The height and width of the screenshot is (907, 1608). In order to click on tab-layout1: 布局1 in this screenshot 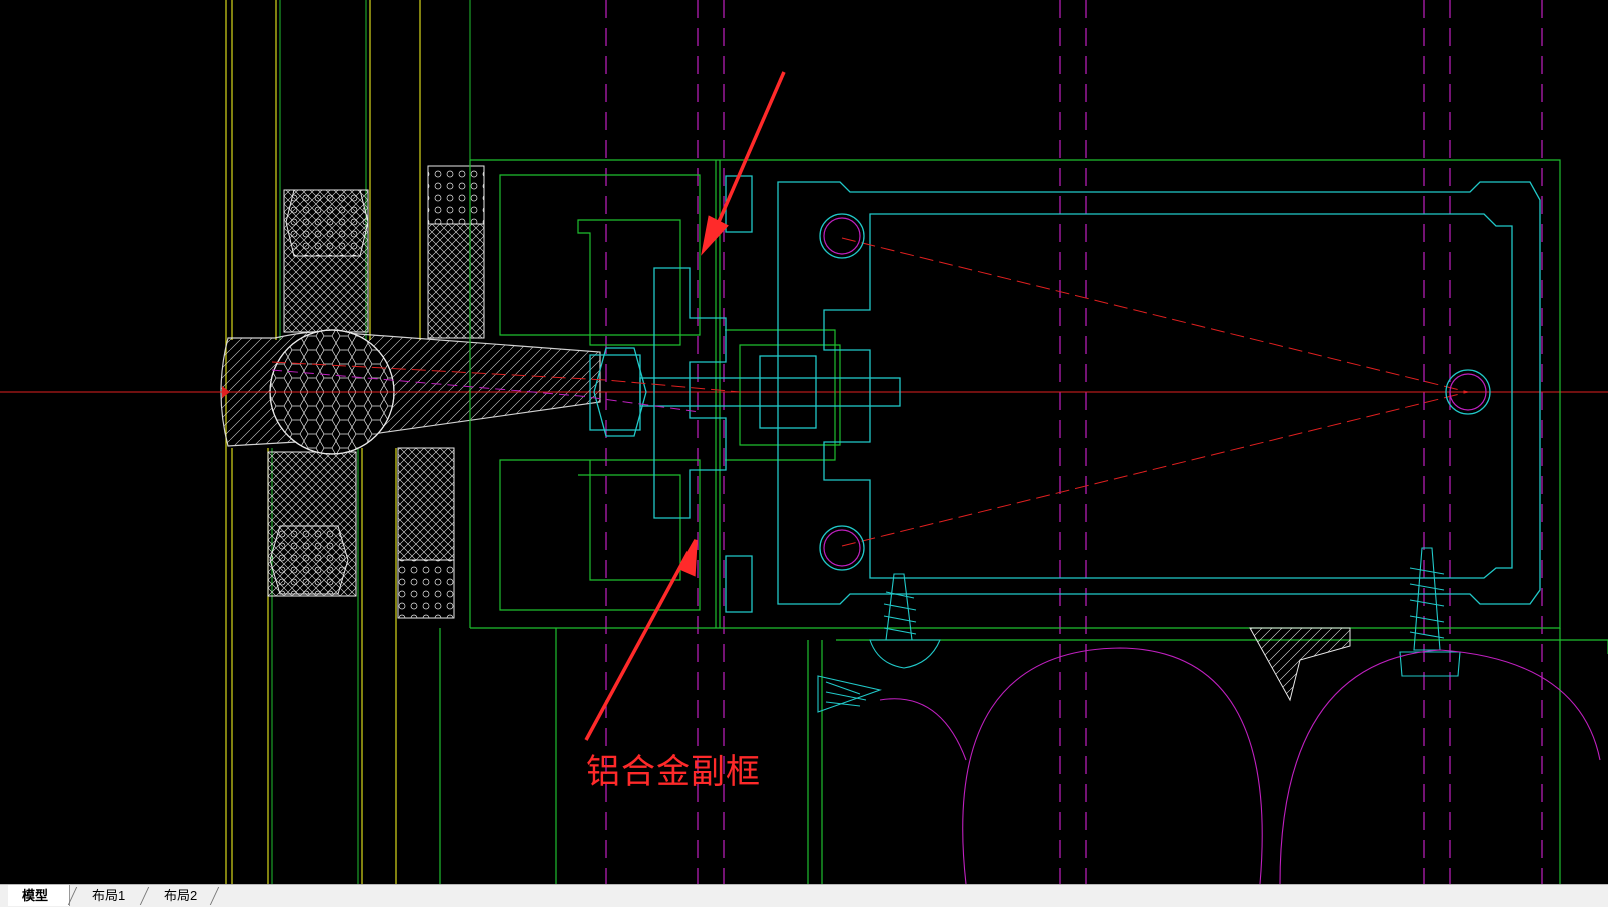, I will do `click(110, 895)`.